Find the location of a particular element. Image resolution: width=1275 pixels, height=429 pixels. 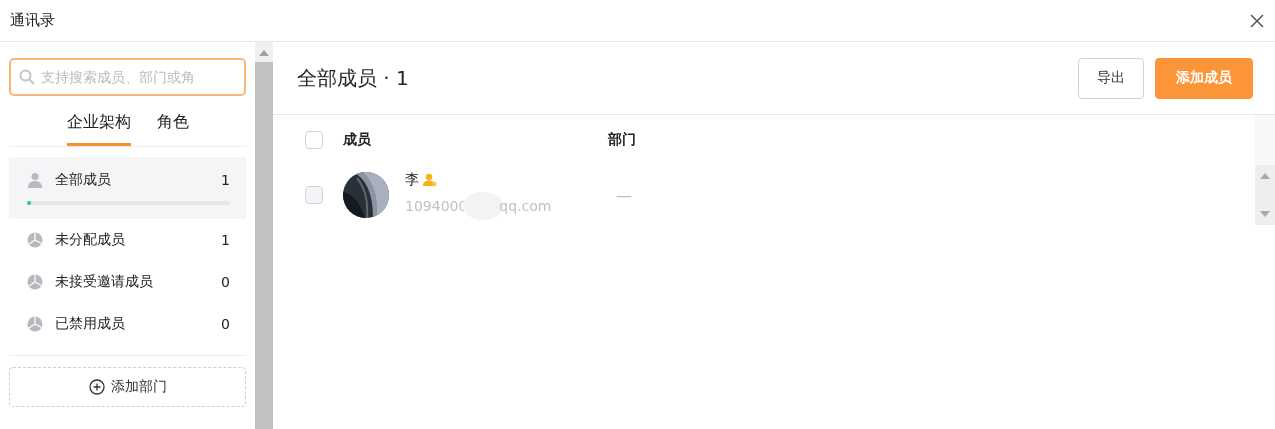

person-icon is located at coordinates (35, 180).